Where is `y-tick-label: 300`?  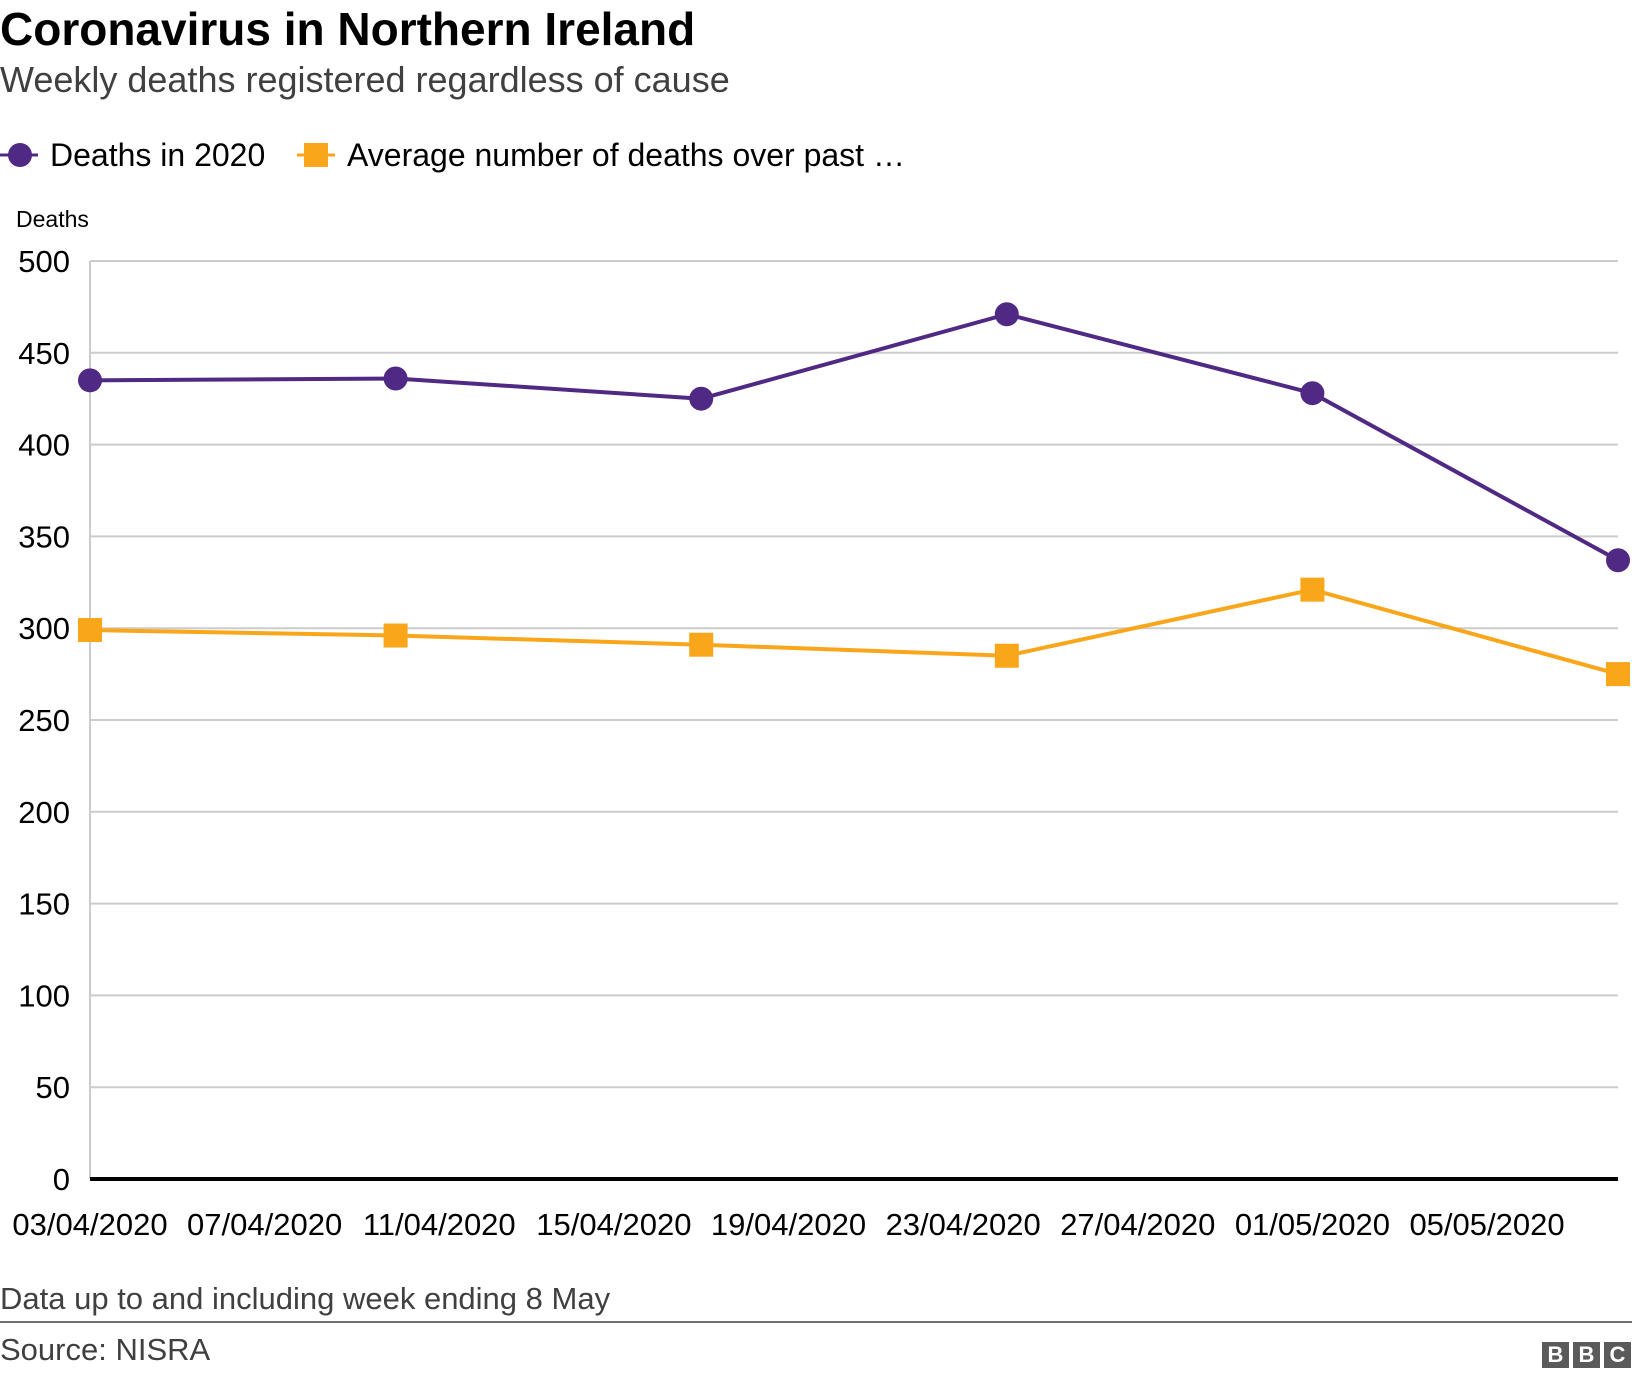 y-tick-label: 300 is located at coordinates (44, 628).